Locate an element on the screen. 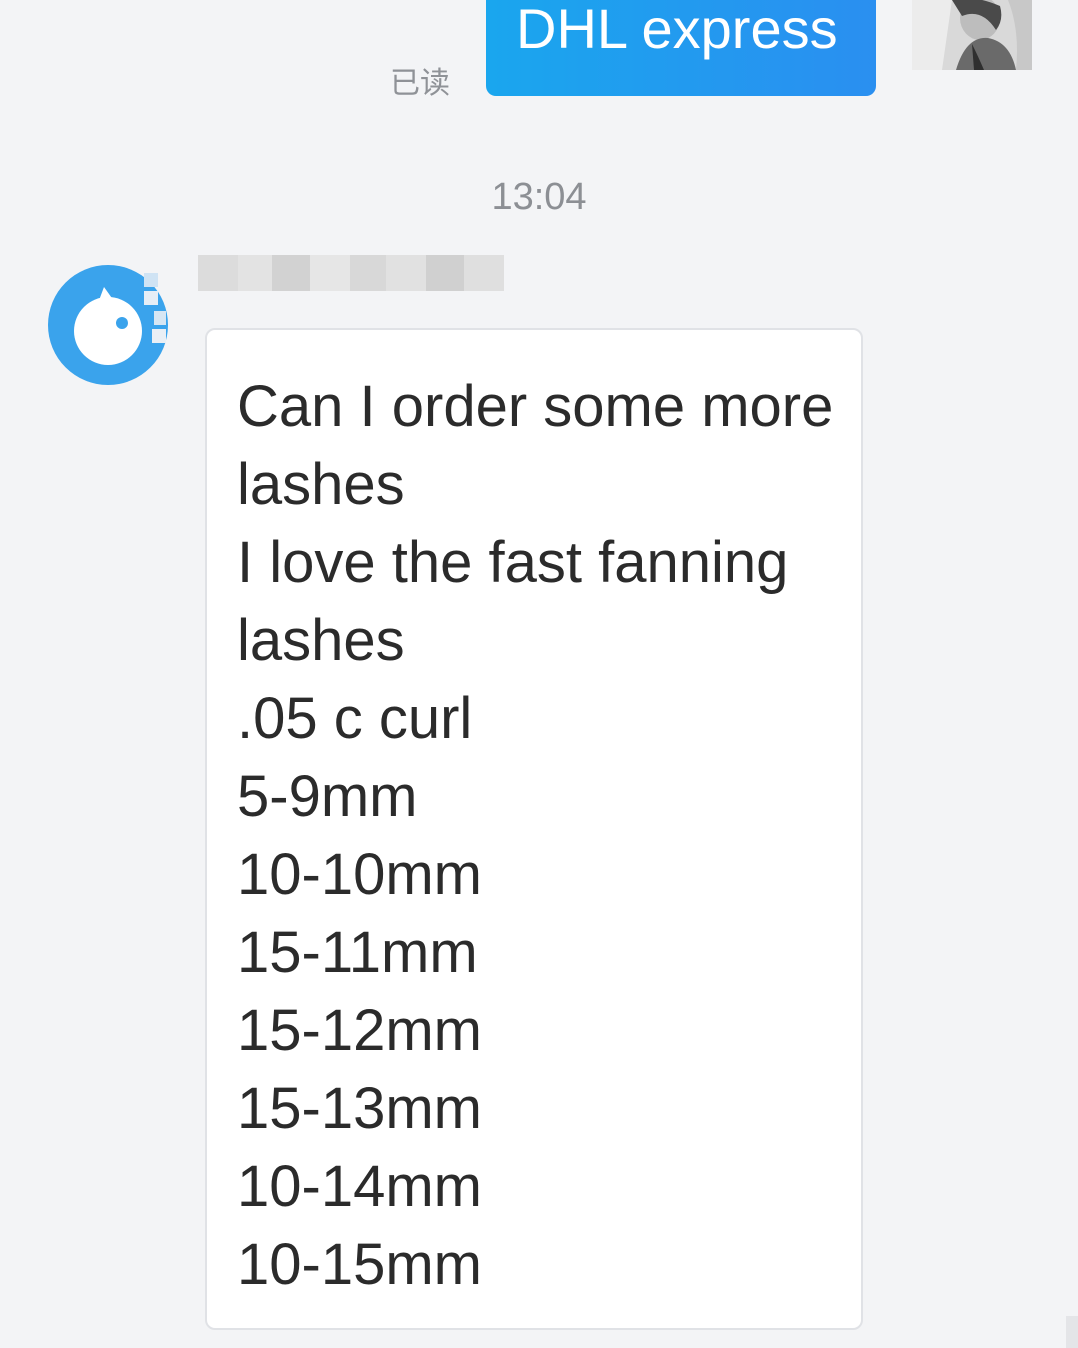 This screenshot has width=1078, height=1348. message-timestamp: 13:04 is located at coordinates (539, 197).